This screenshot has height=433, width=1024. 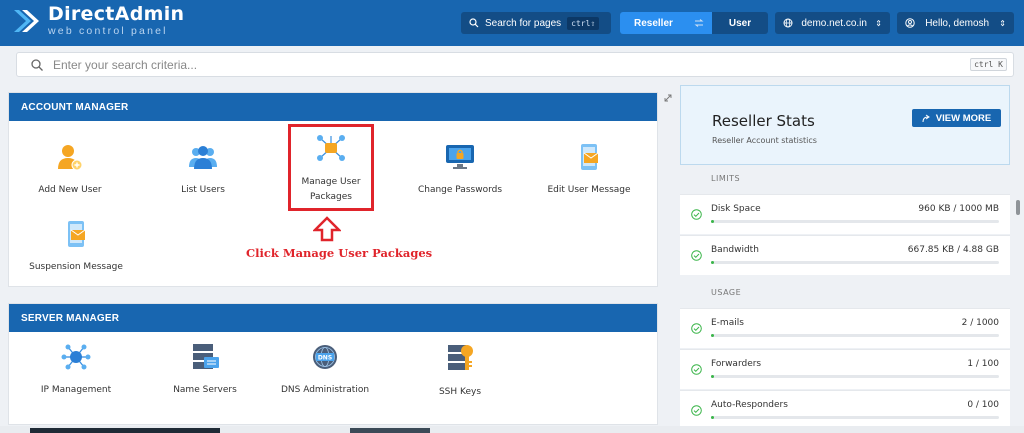 I want to click on instruction-annotation: Click Manage User Packages, so click(x=339, y=253).